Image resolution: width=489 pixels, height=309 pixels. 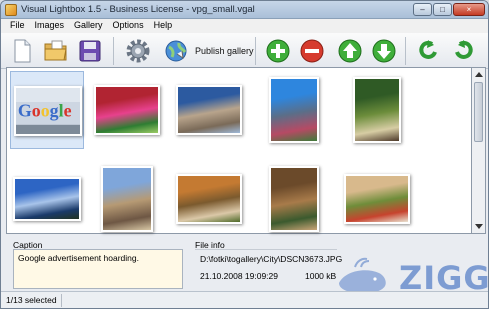 What do you see at coordinates (239, 276) in the screenshot?
I see `file-date: 21.10.2008 19:09:29` at bounding box center [239, 276].